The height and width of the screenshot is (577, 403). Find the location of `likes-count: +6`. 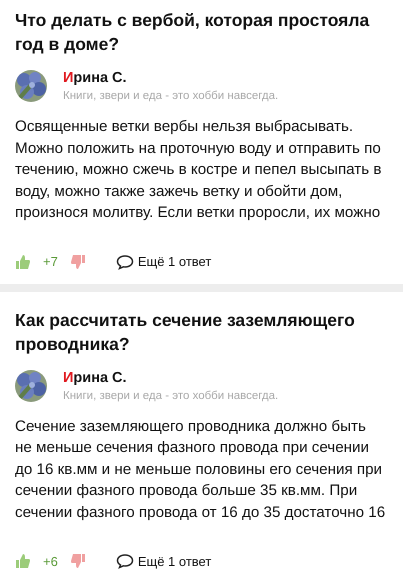

likes-count: +6 is located at coordinates (50, 561).